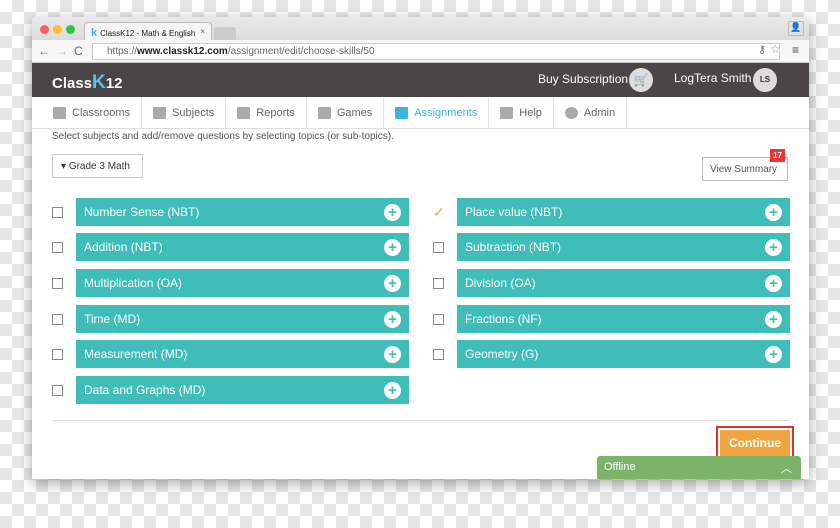 The width and height of the screenshot is (840, 528). Describe the element at coordinates (796, 28) in the screenshot. I see `profile-icon: 👤` at that location.